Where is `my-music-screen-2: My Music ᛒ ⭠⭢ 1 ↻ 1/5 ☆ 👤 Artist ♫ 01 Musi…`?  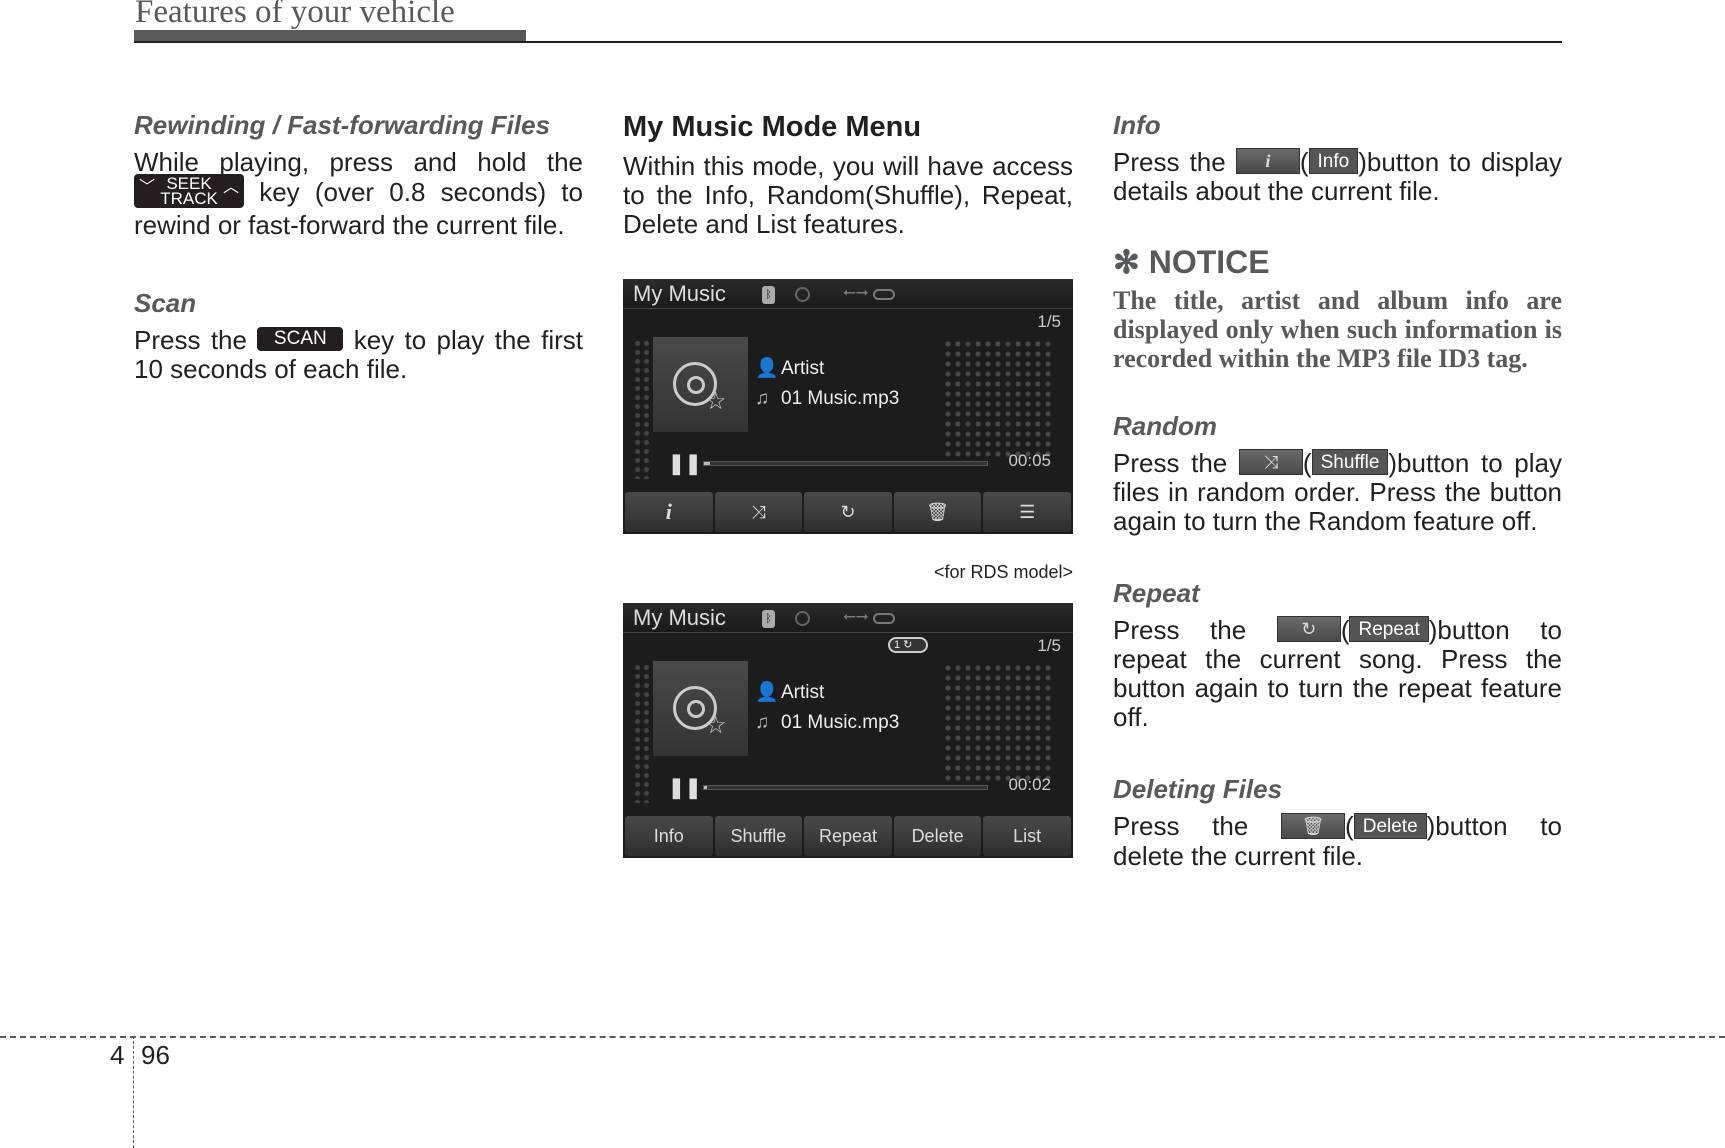 my-music-screen-2: My Music ᛒ ⭠⭢ 1 ↻ 1/5 ☆ 👤 Artist ♫ 01 Musi… is located at coordinates (848, 730).